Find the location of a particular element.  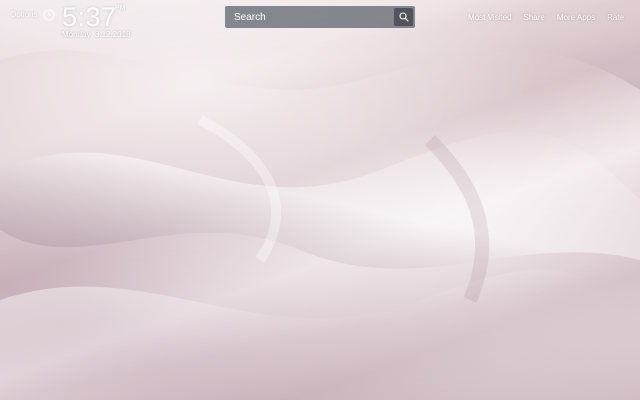

search-icon is located at coordinates (403, 17).